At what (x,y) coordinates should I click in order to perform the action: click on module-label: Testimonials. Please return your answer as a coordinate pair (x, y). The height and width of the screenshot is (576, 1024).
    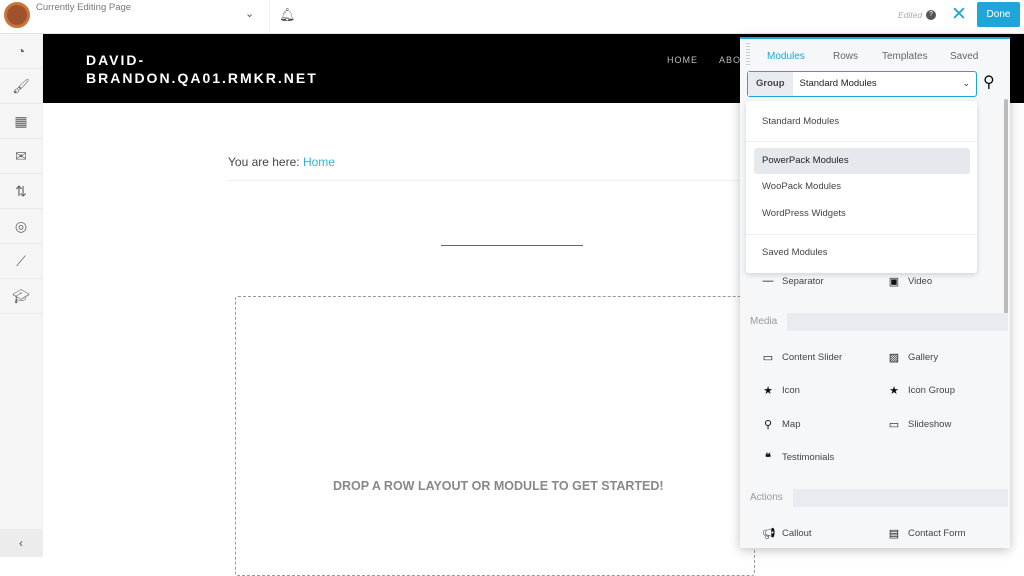
    Looking at the image, I should click on (808, 457).